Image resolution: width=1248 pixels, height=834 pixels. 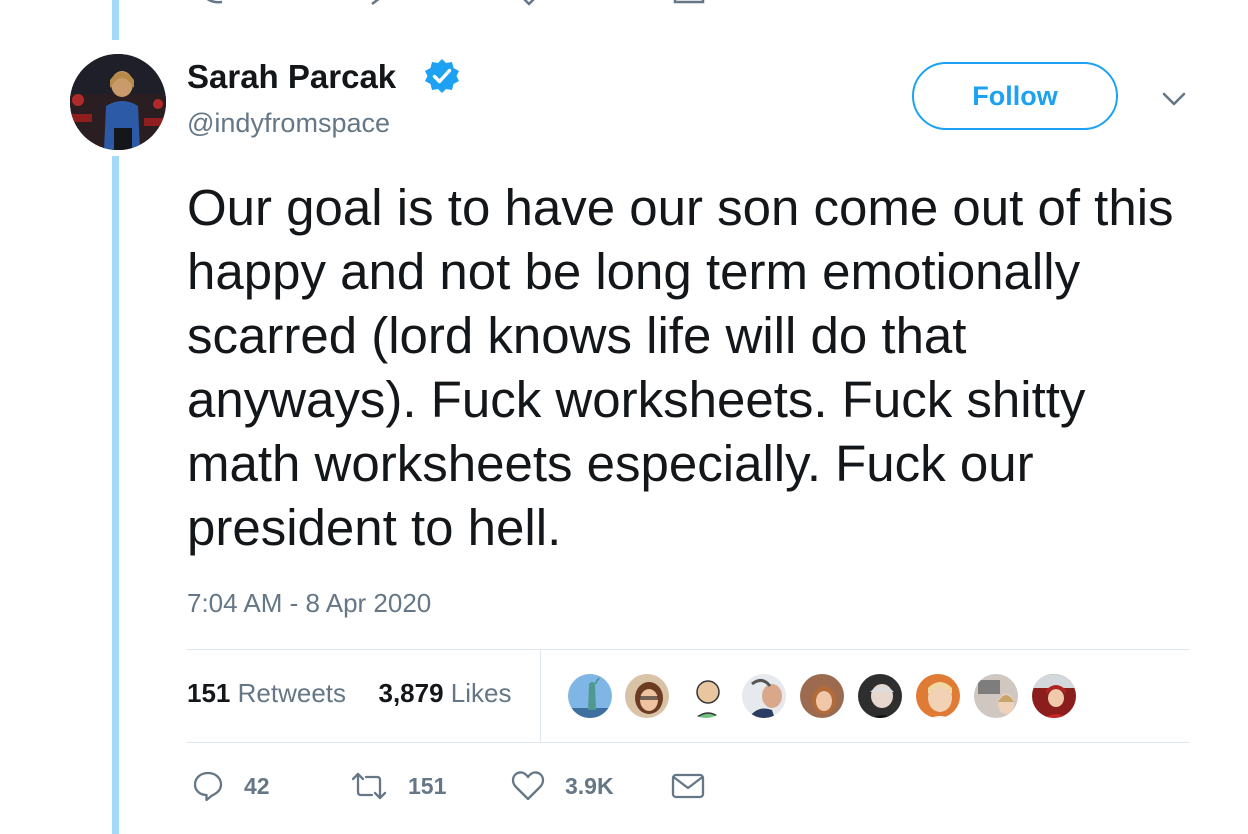 What do you see at coordinates (209, 693) in the screenshot?
I see `retweets-count: 151` at bounding box center [209, 693].